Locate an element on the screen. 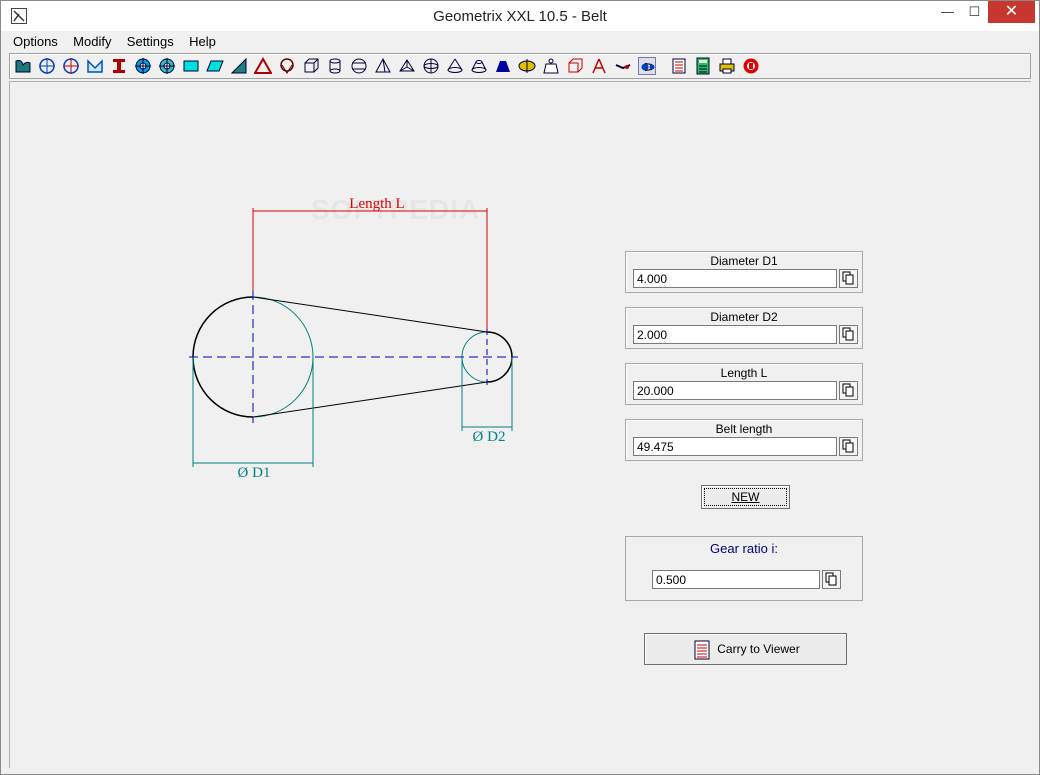 The image size is (1040, 775). m-profile-icon is located at coordinates (95, 66).